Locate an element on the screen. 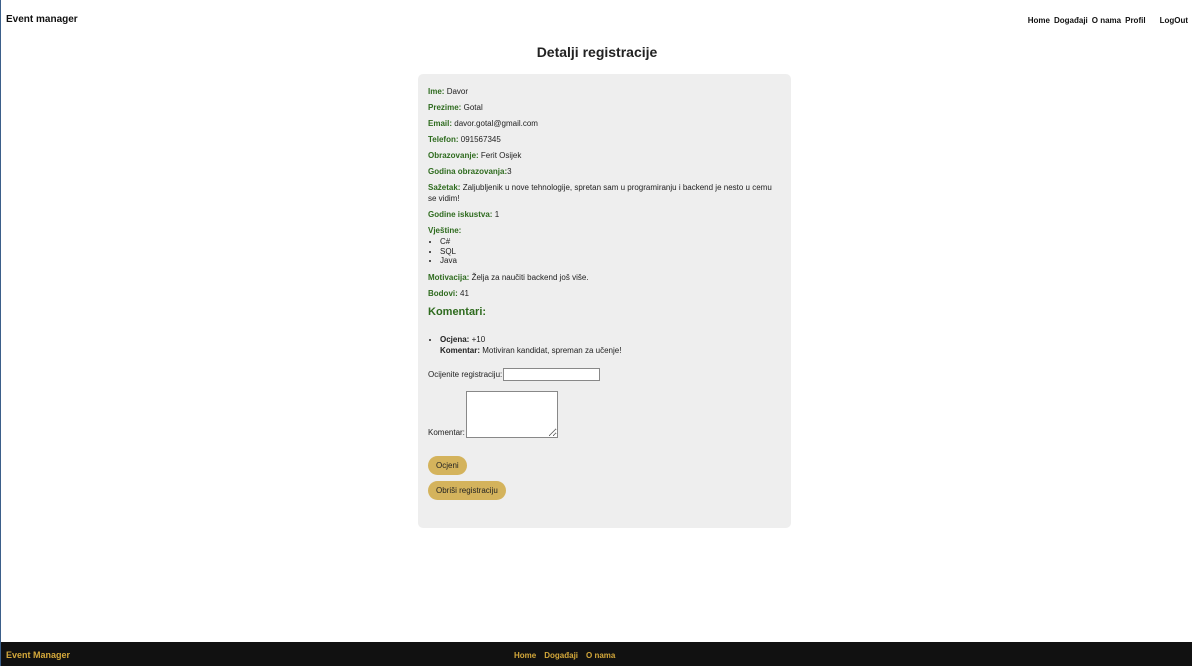 The height and width of the screenshot is (666, 1192). page-title: Detalji registracije is located at coordinates (597, 52).